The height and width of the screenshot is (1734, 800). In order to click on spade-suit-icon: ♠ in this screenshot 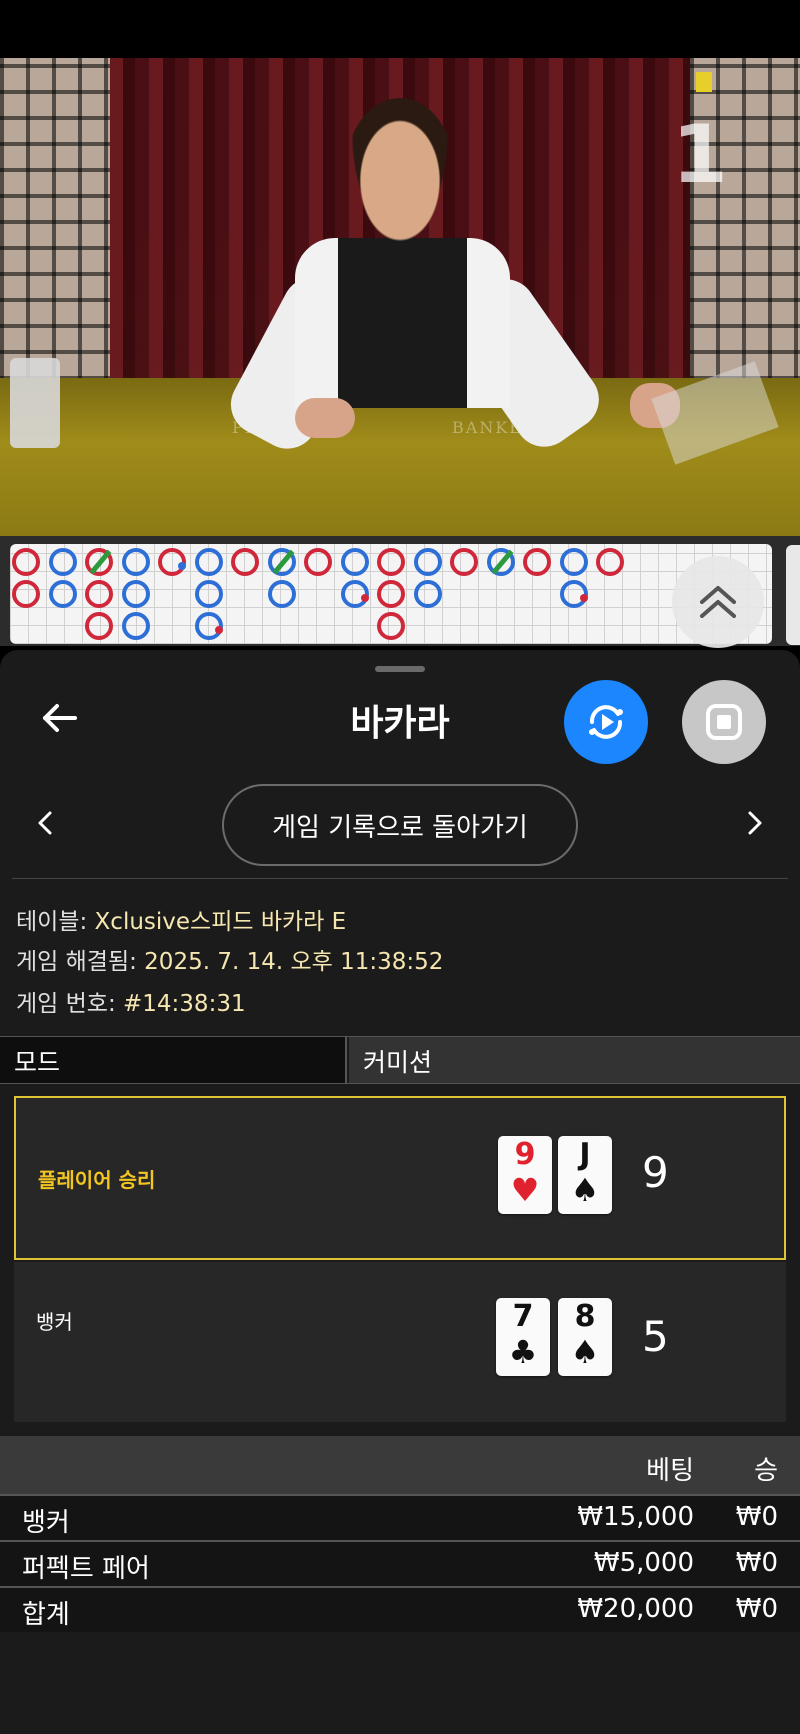, I will do `click(585, 1352)`.